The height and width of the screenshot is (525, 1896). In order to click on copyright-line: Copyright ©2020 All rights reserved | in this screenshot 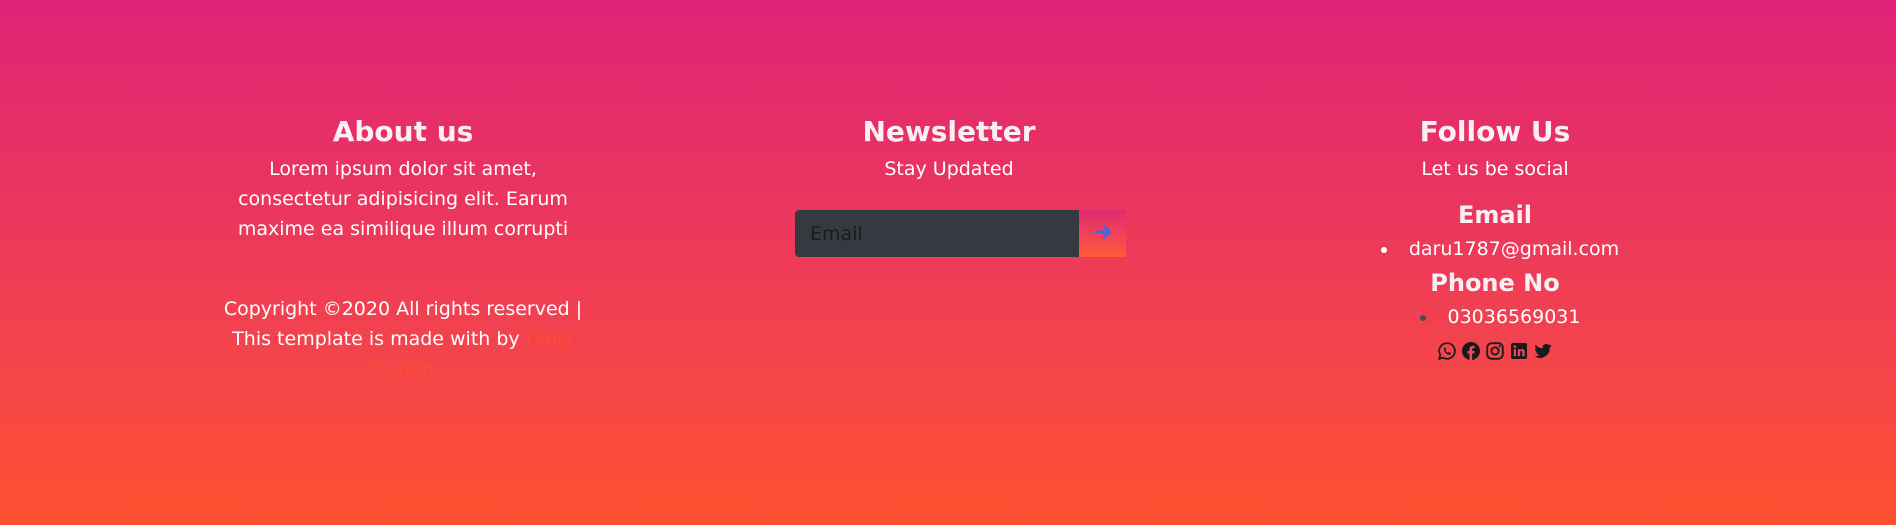, I will do `click(403, 309)`.